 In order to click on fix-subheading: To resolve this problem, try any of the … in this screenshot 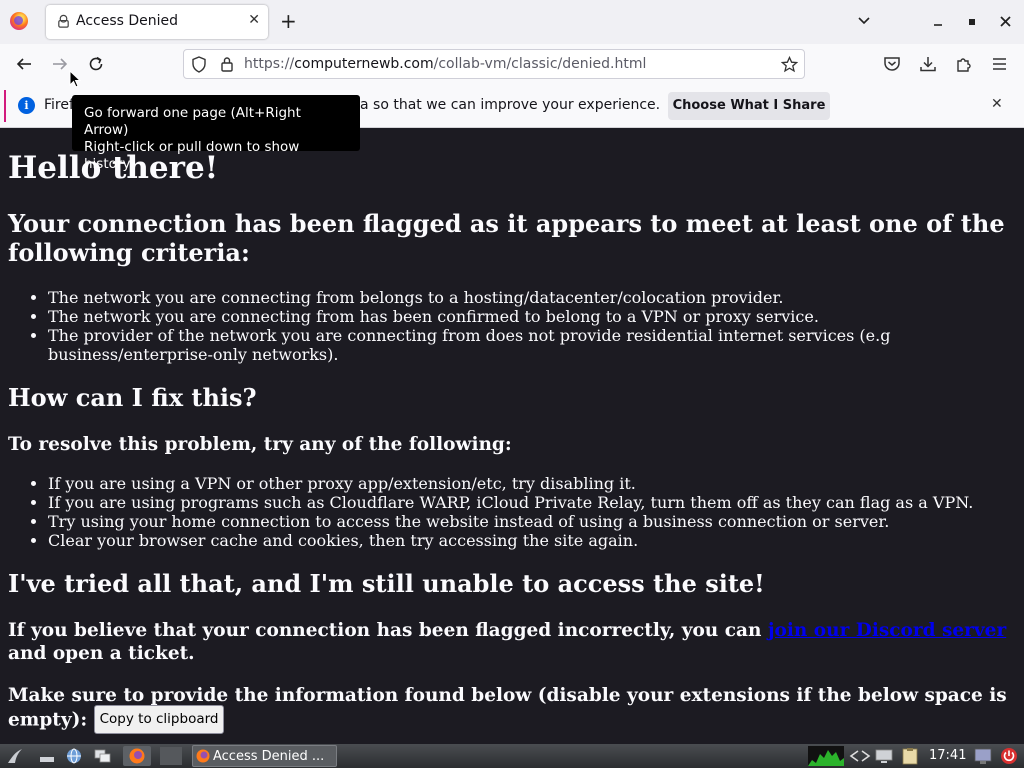, I will do `click(260, 444)`.